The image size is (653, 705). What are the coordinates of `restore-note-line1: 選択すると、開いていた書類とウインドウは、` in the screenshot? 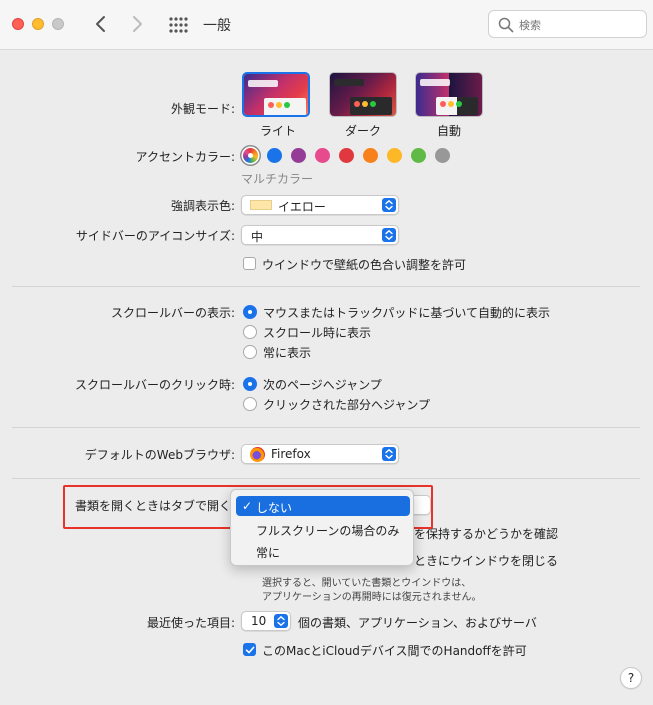 It's located at (367, 583).